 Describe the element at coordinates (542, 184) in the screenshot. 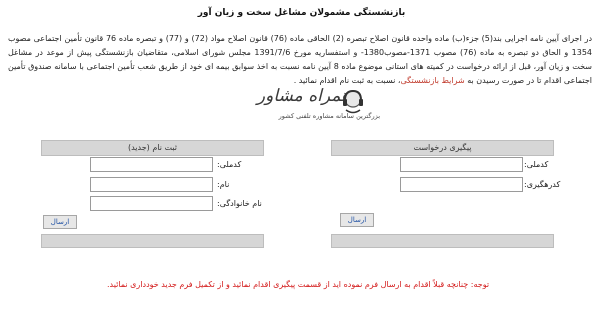

I see `followup-tracking-code-label: کدرهگیری:` at that location.